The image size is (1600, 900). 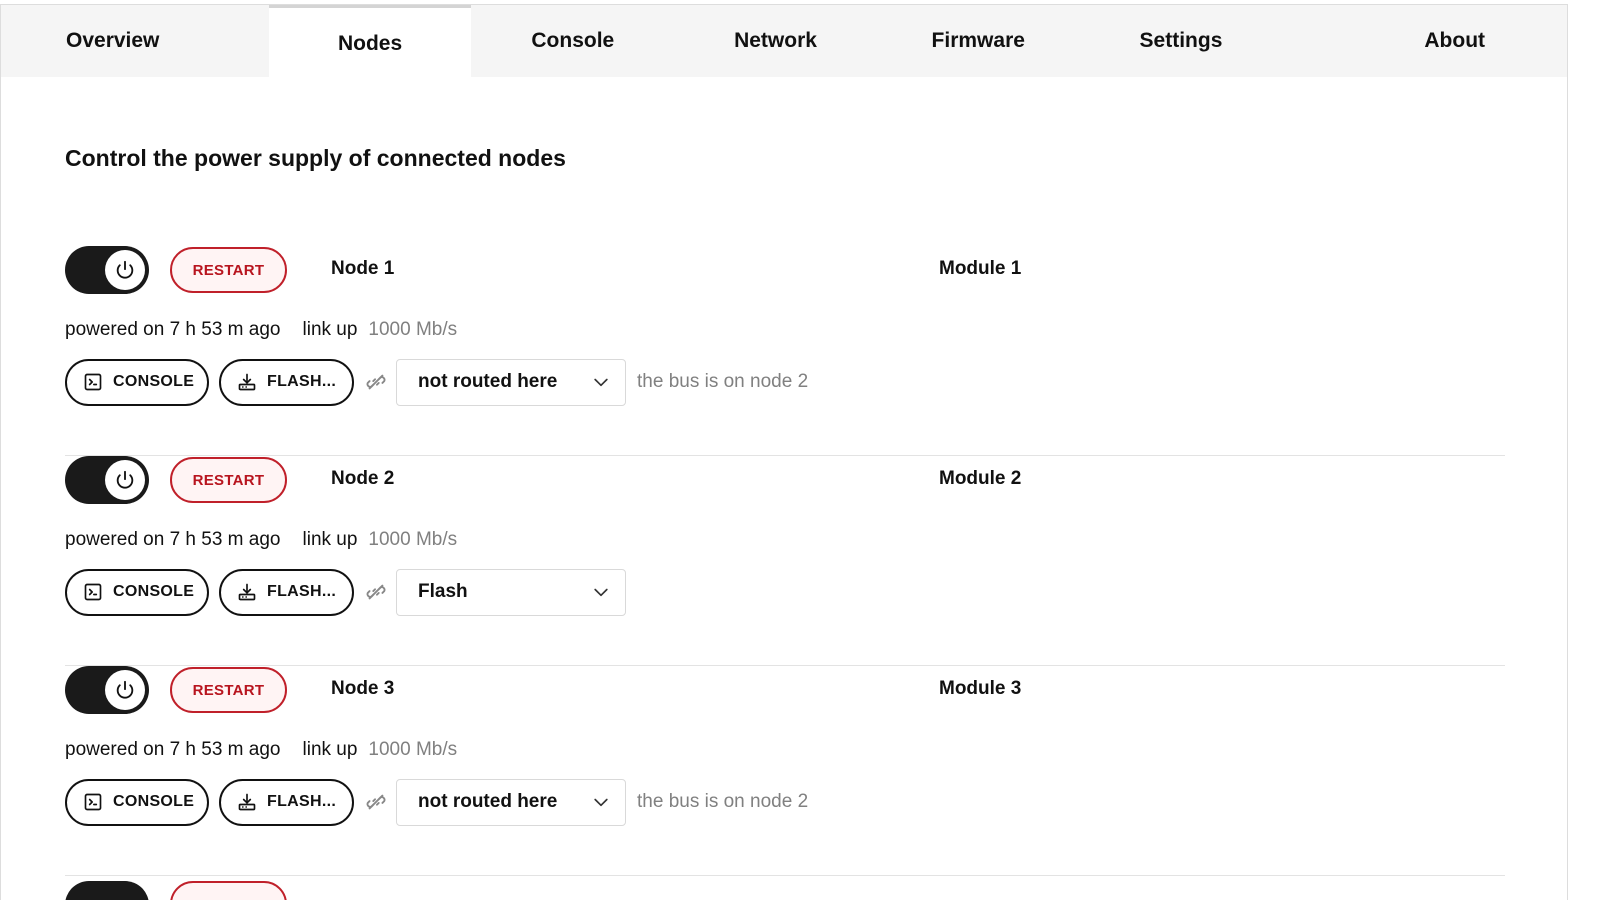 What do you see at coordinates (370, 41) in the screenshot?
I see `tab-nodes: Nodes` at bounding box center [370, 41].